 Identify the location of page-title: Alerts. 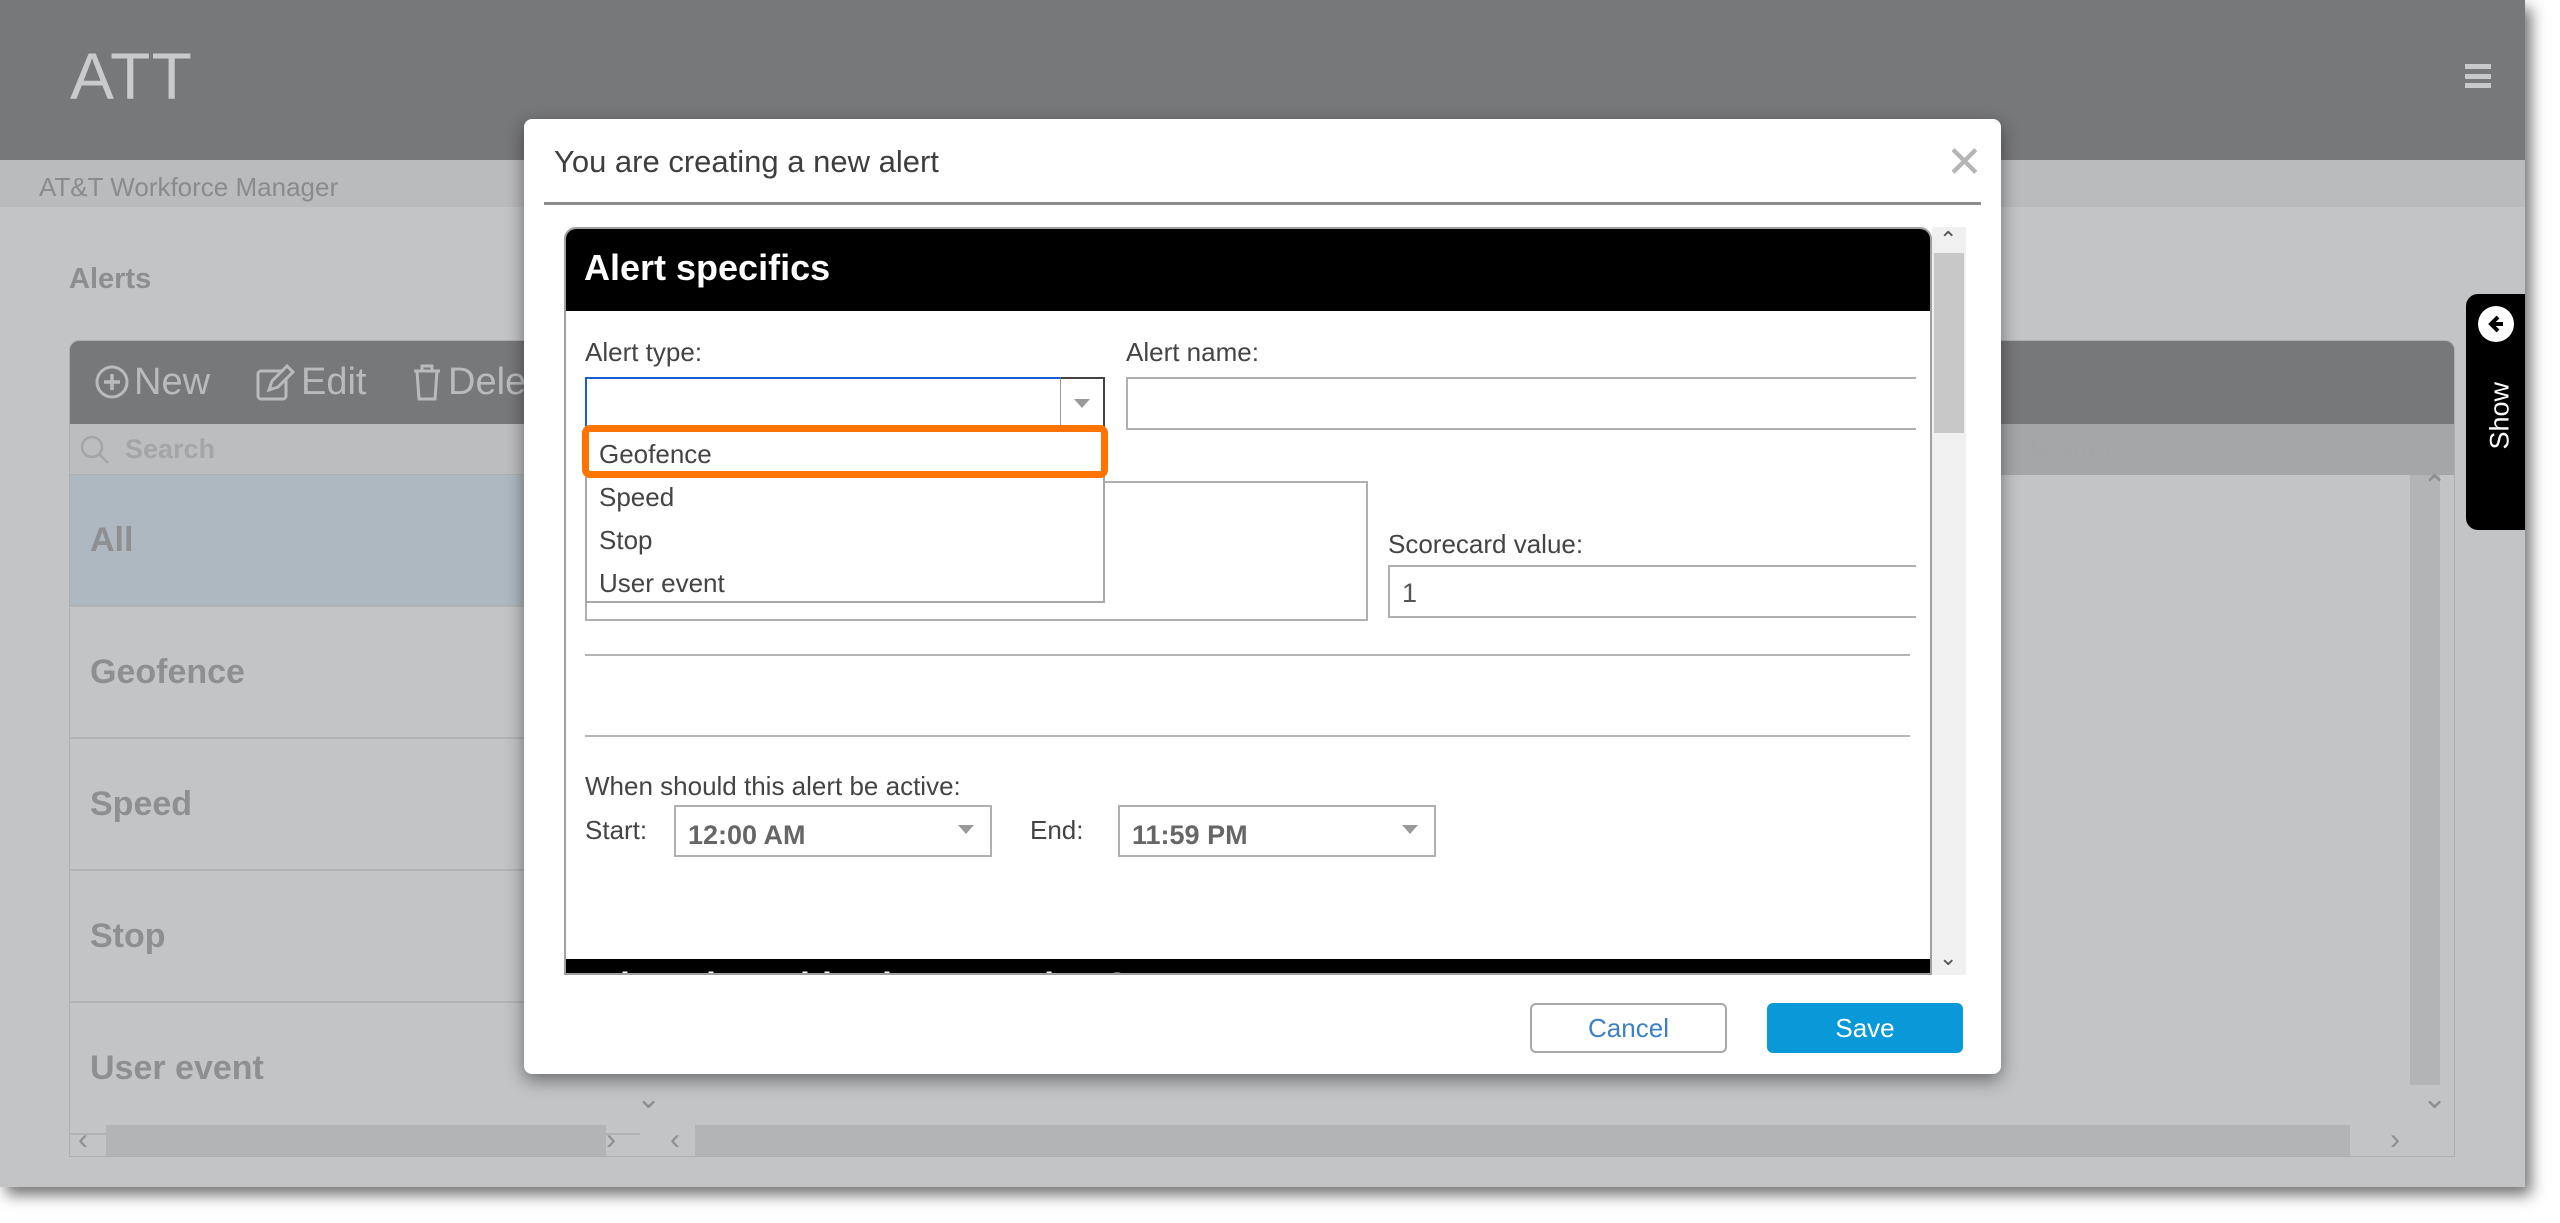
(110, 279).